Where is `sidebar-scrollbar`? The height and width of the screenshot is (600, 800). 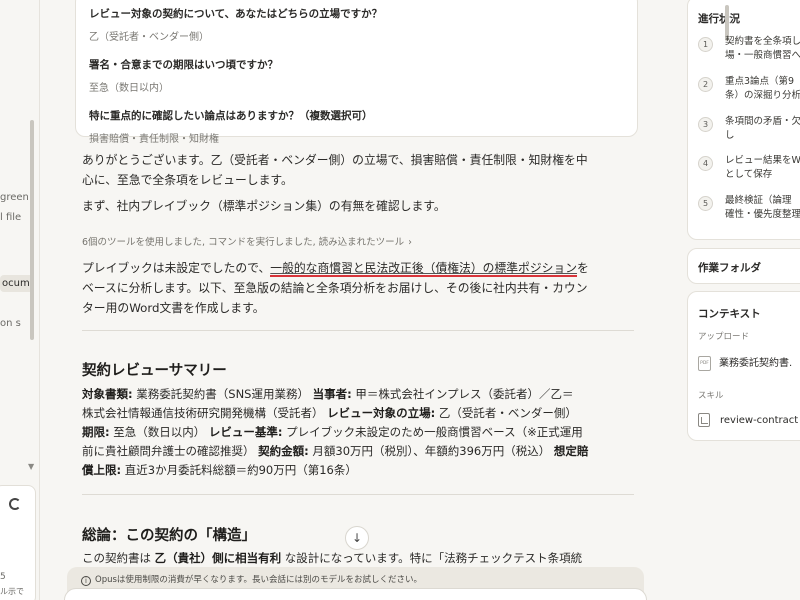
sidebar-scrollbar is located at coordinates (32, 230).